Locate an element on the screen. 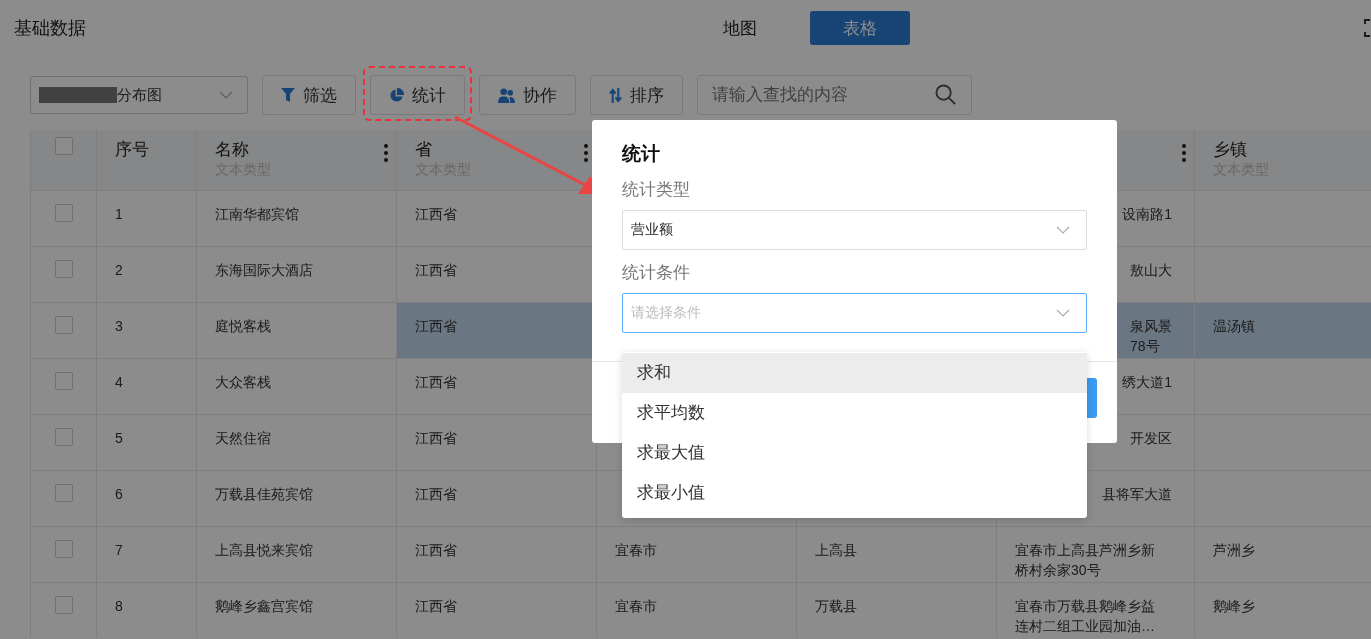 This screenshot has width=1371, height=639. table-cell: 万载县 is located at coordinates (896, 610).